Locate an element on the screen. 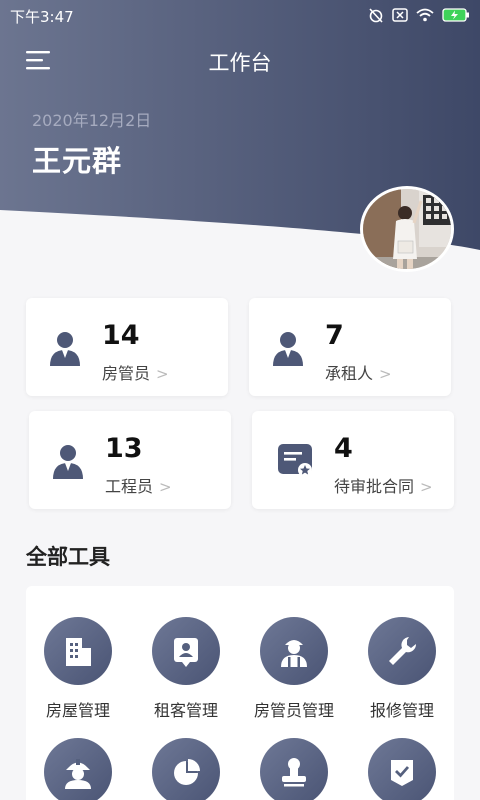 This screenshot has height=800, width=480. stat-card-housing-managers: 14 房管员 > is located at coordinates (127, 347).